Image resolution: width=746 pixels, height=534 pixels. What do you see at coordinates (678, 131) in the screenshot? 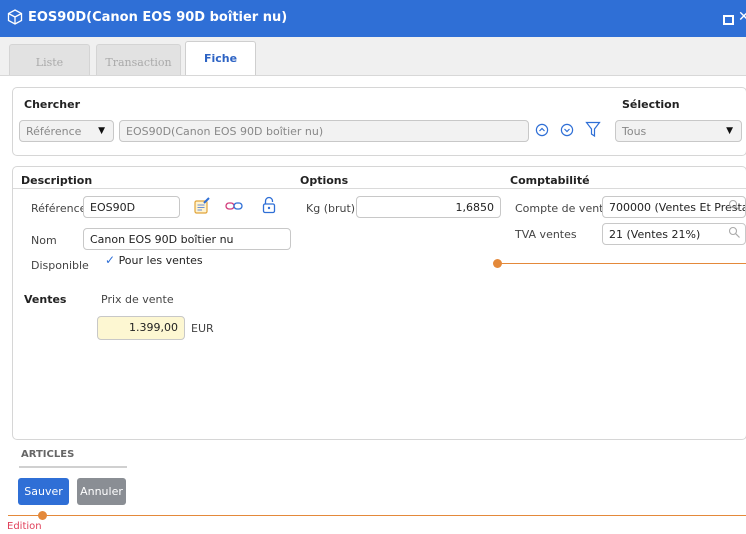
I see `selection-select: Tous ▼` at bounding box center [678, 131].